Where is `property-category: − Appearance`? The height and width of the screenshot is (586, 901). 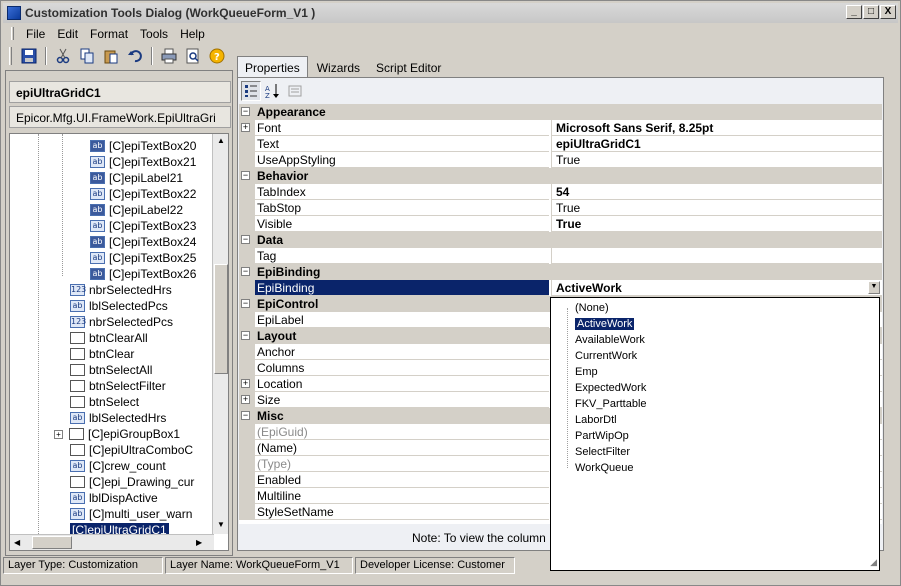
property-category: − Appearance is located at coordinates (560, 112).